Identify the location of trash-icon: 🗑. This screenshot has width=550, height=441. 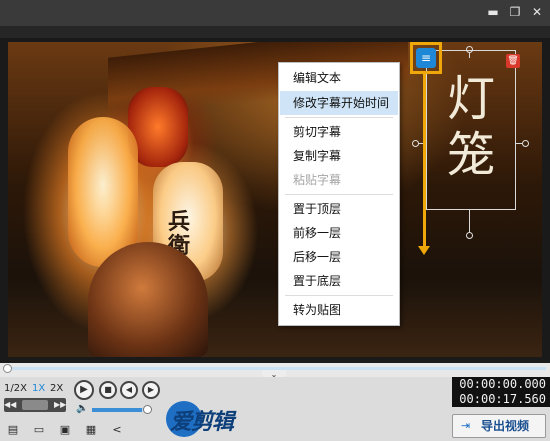
(513, 61).